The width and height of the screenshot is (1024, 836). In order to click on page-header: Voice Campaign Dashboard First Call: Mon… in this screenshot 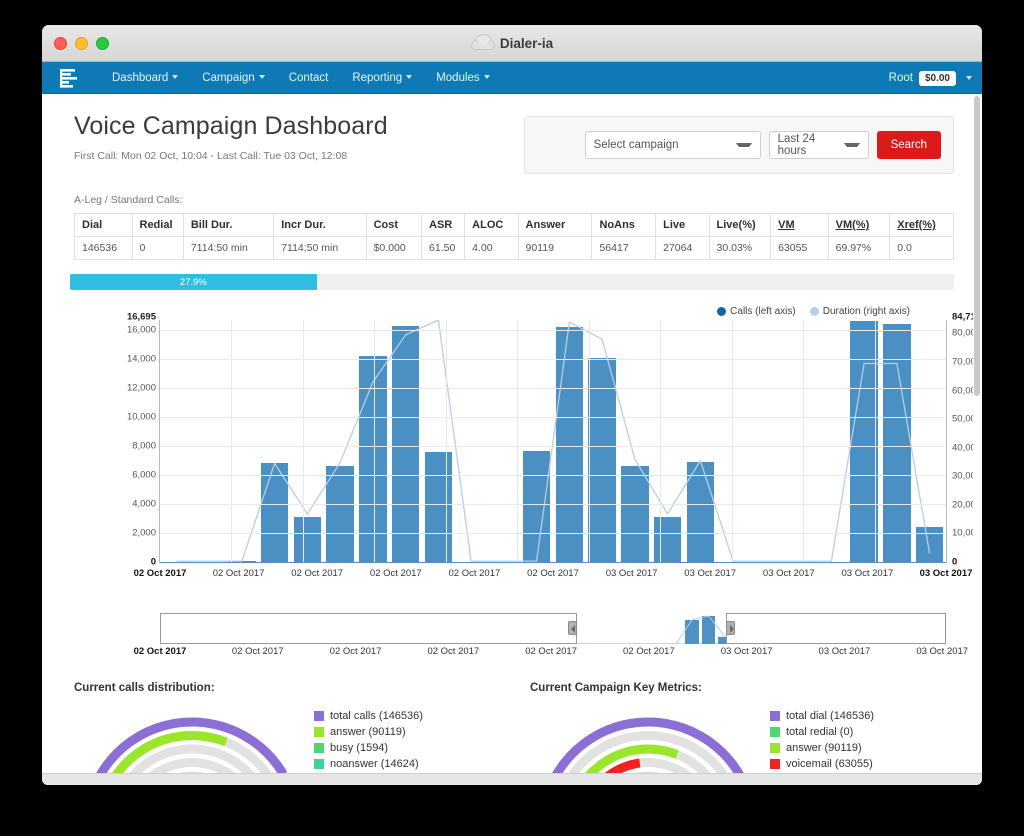, I will do `click(512, 134)`.